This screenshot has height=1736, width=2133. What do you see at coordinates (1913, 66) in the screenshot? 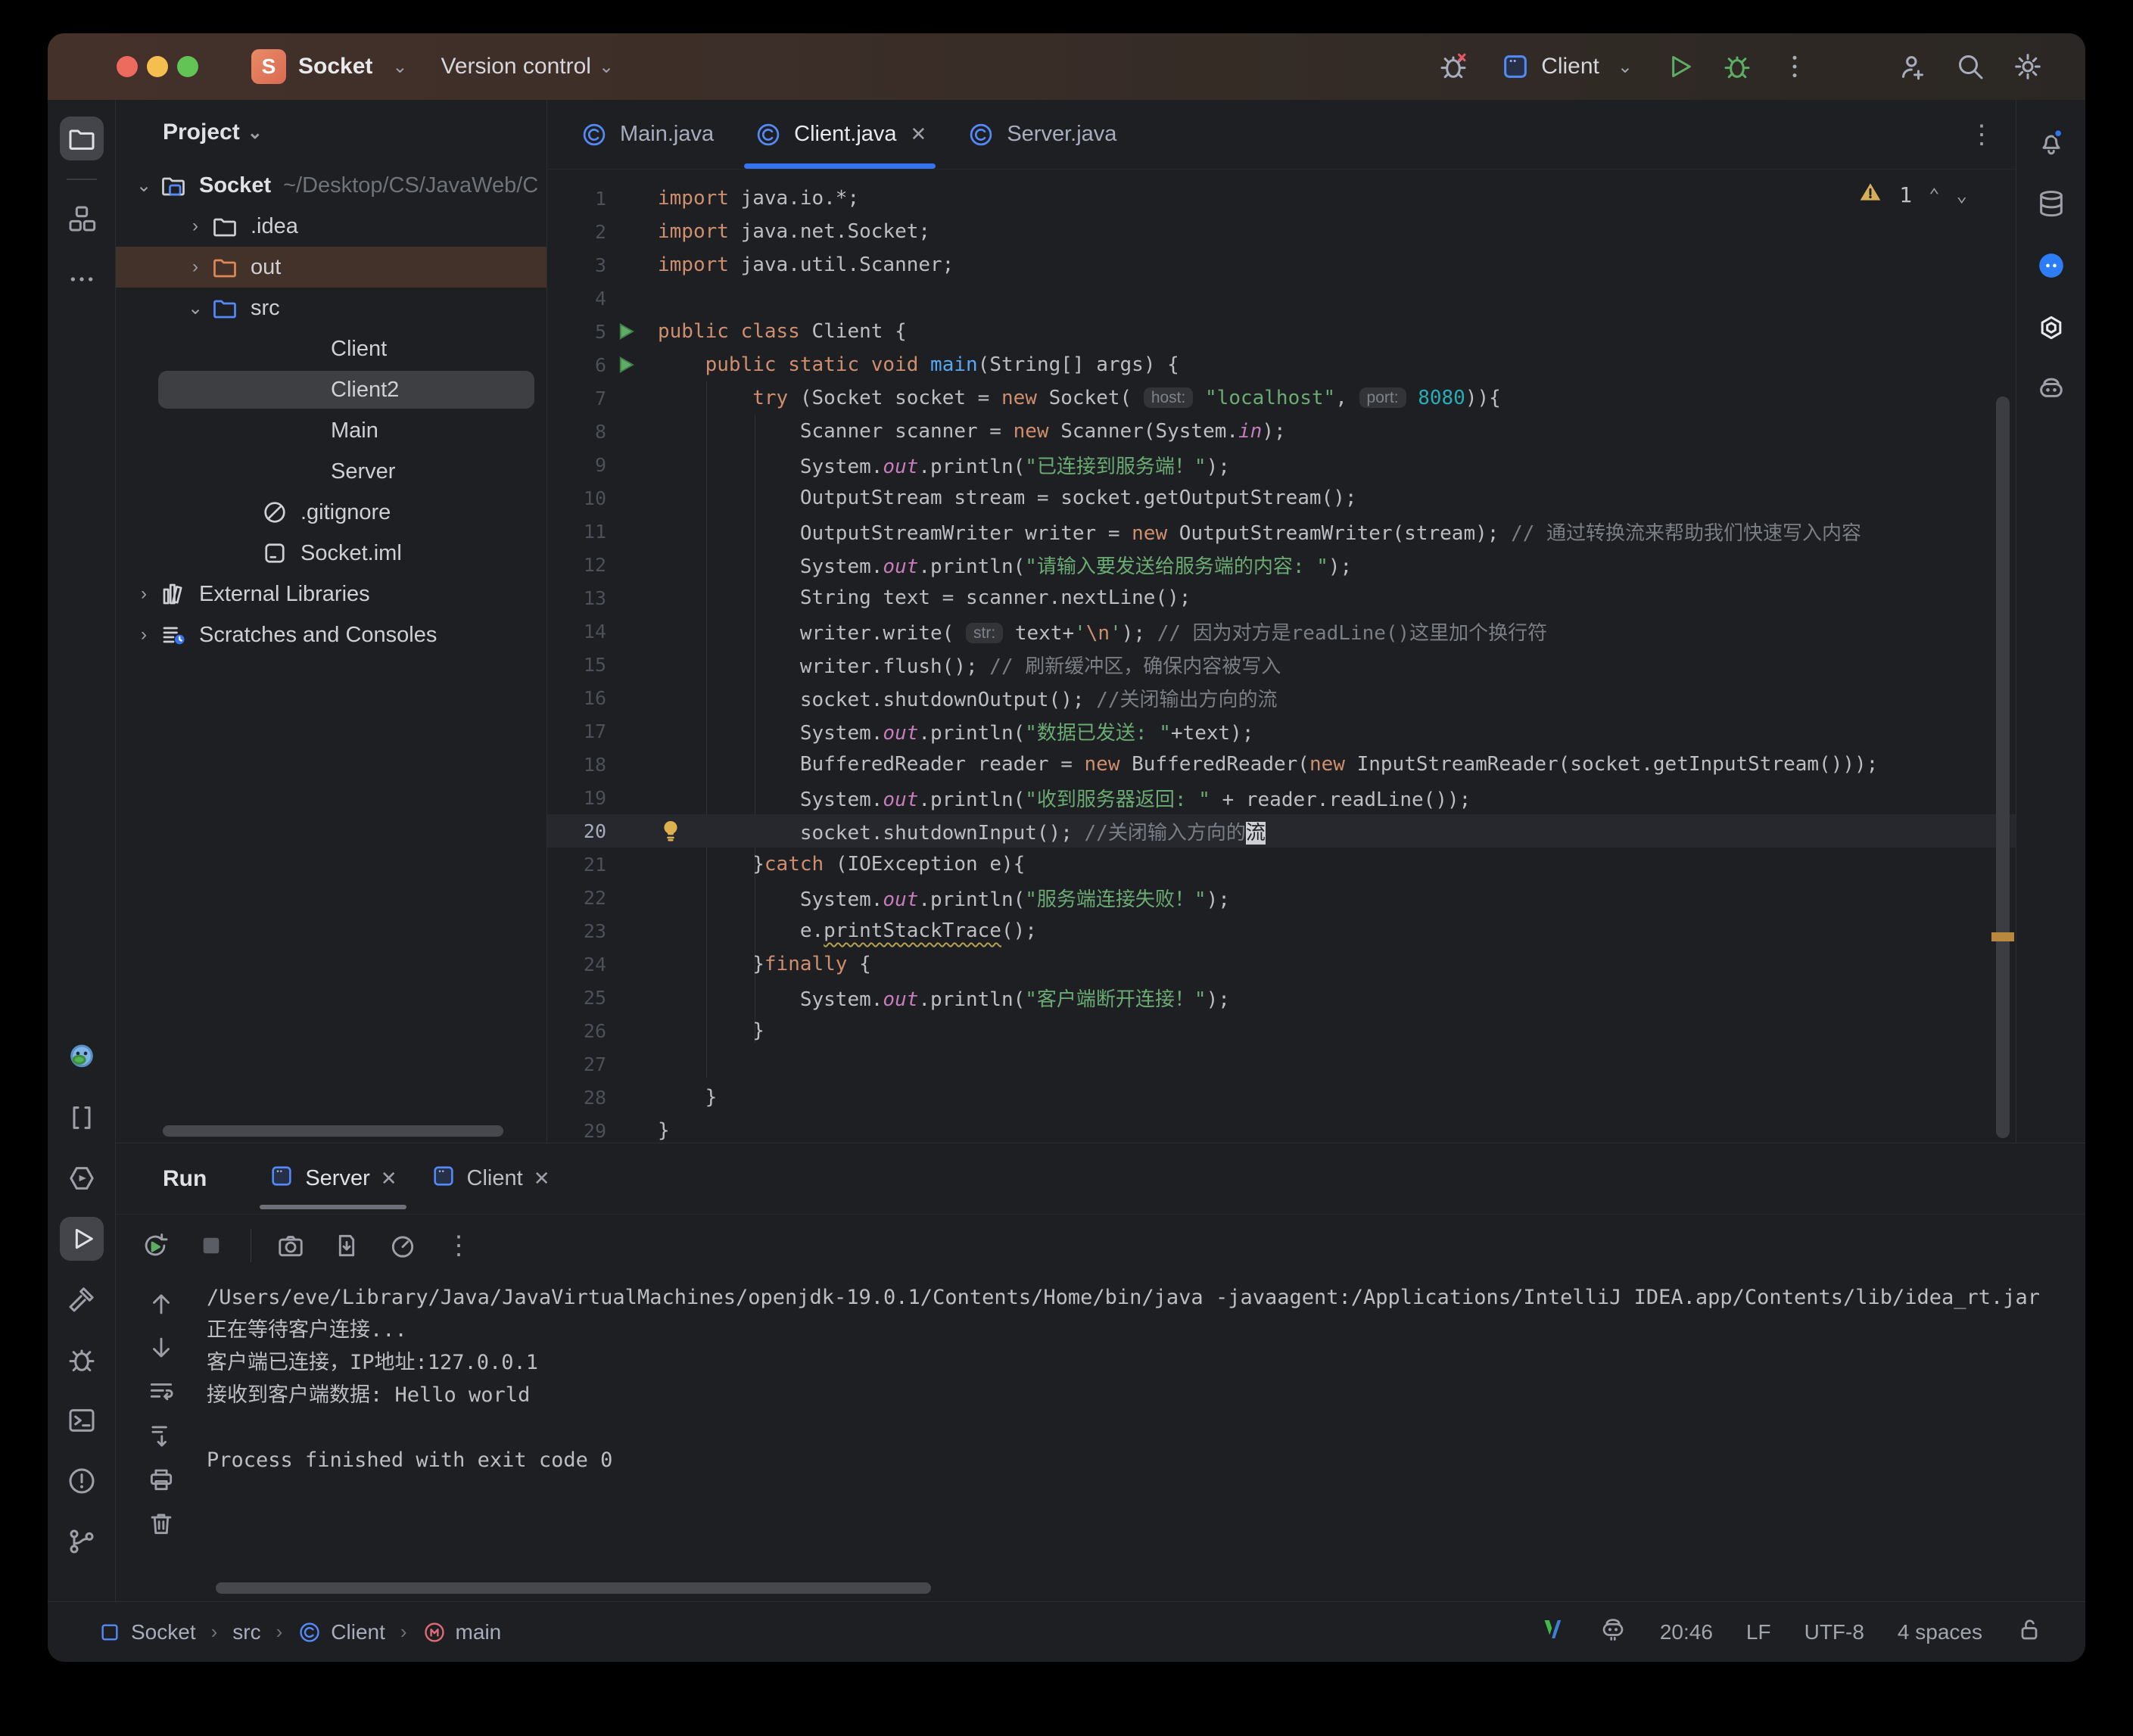
I see `code-with-me-icon` at bounding box center [1913, 66].